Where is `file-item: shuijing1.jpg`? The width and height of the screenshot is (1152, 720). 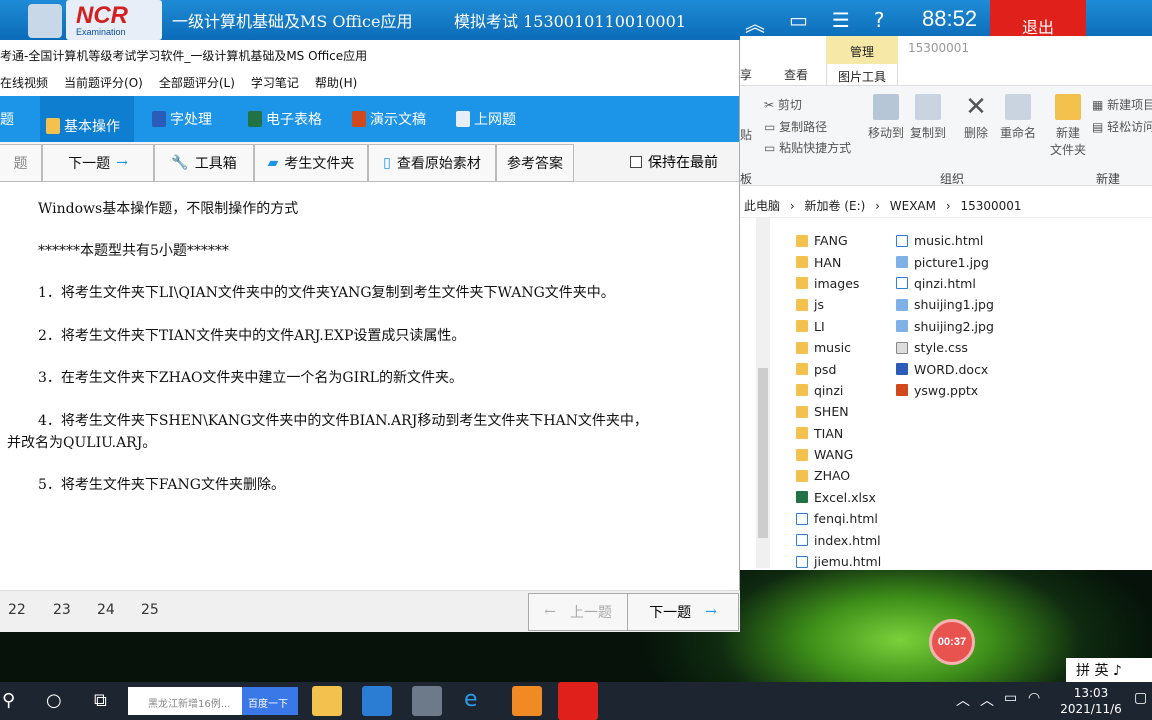 file-item: shuijing1.jpg is located at coordinates (945, 304).